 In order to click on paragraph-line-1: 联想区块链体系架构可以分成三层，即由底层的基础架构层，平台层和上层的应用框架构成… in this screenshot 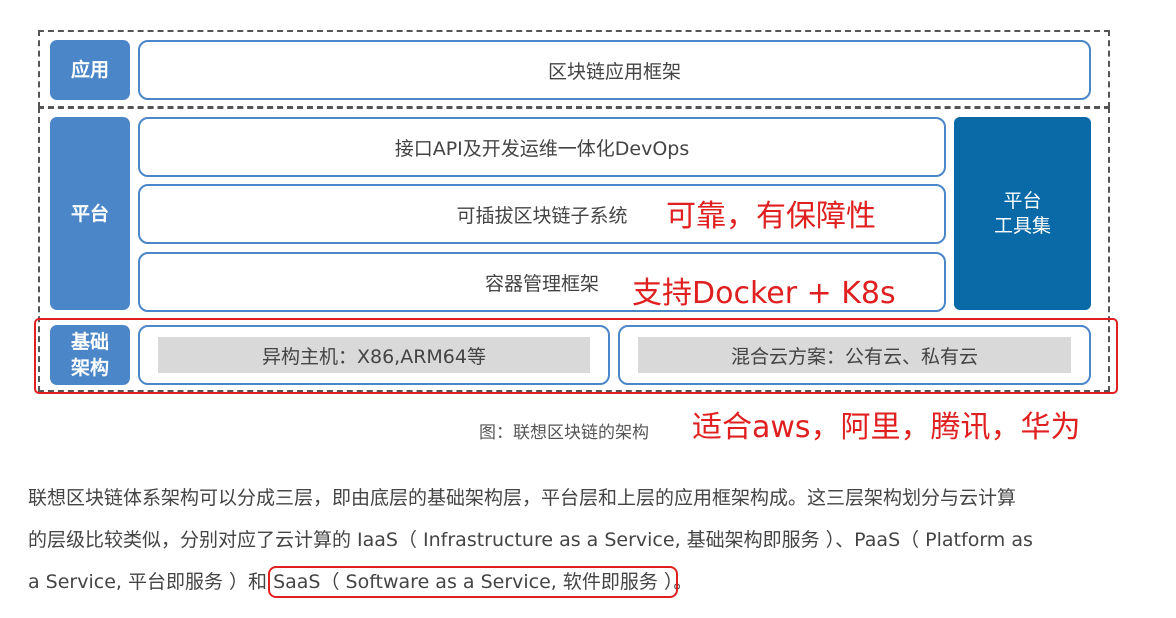, I will do `click(522, 498)`.